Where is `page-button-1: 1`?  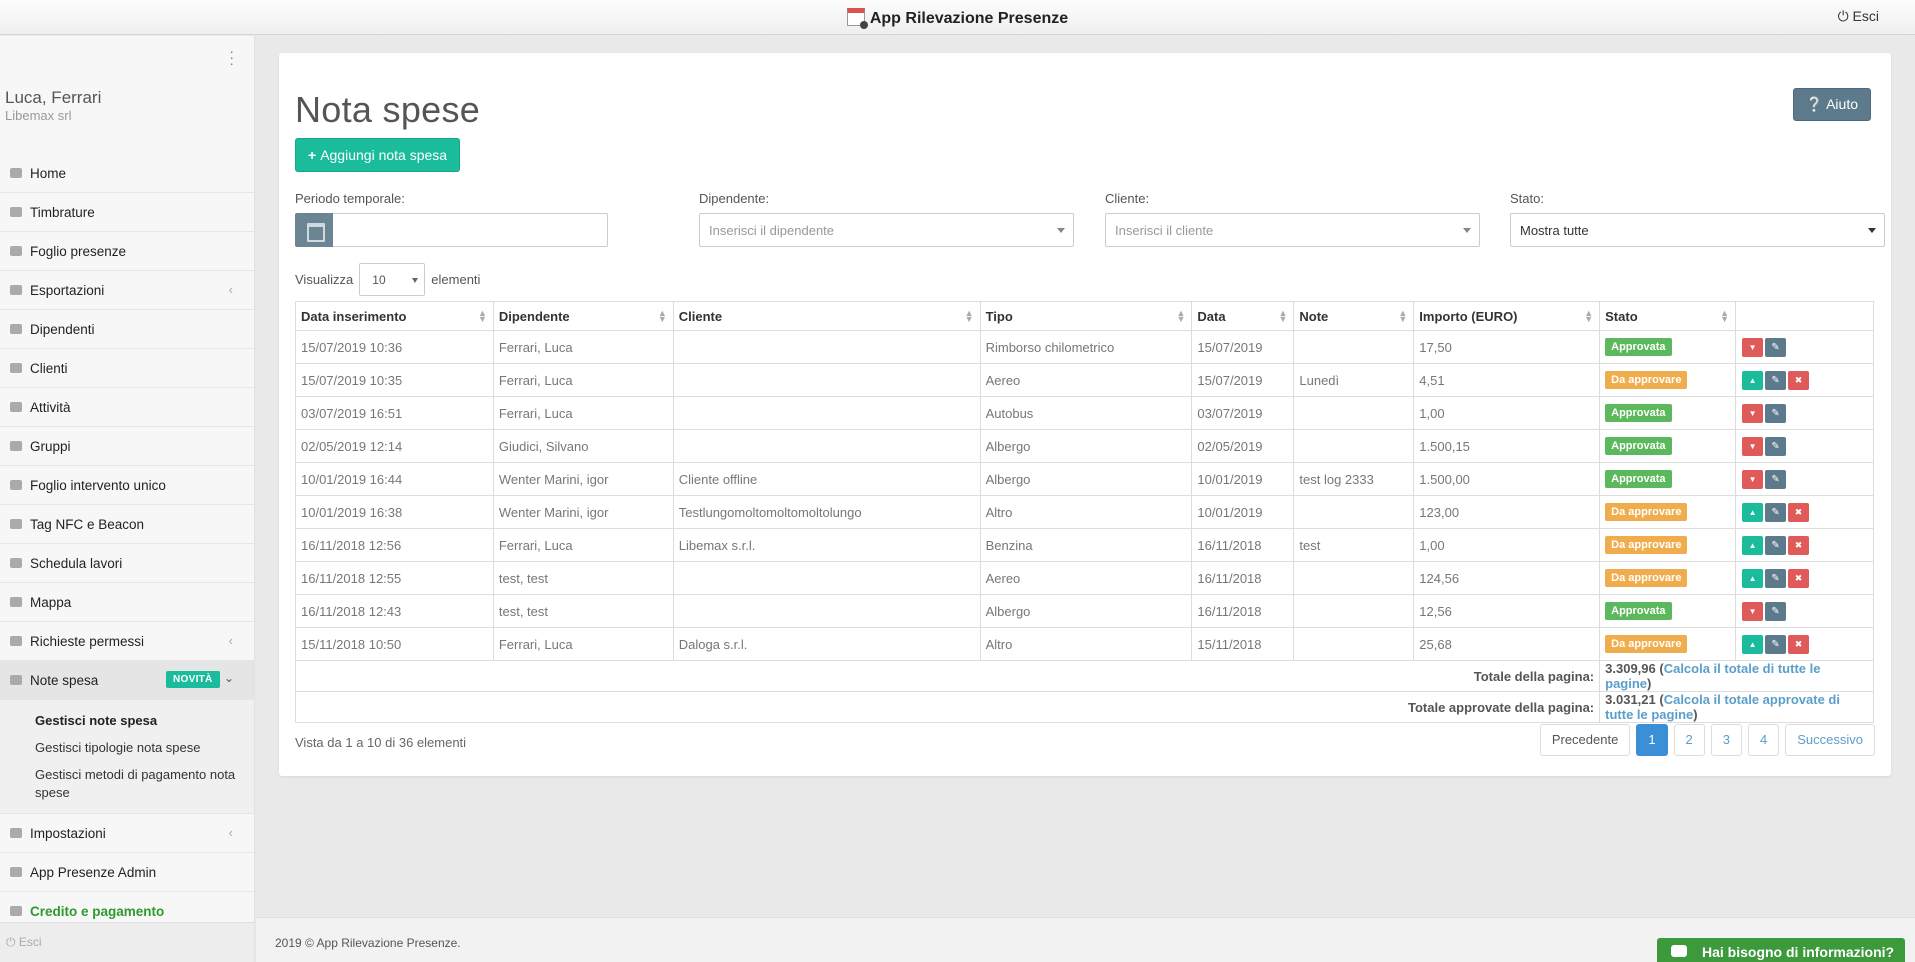 page-button-1: 1 is located at coordinates (1652, 740).